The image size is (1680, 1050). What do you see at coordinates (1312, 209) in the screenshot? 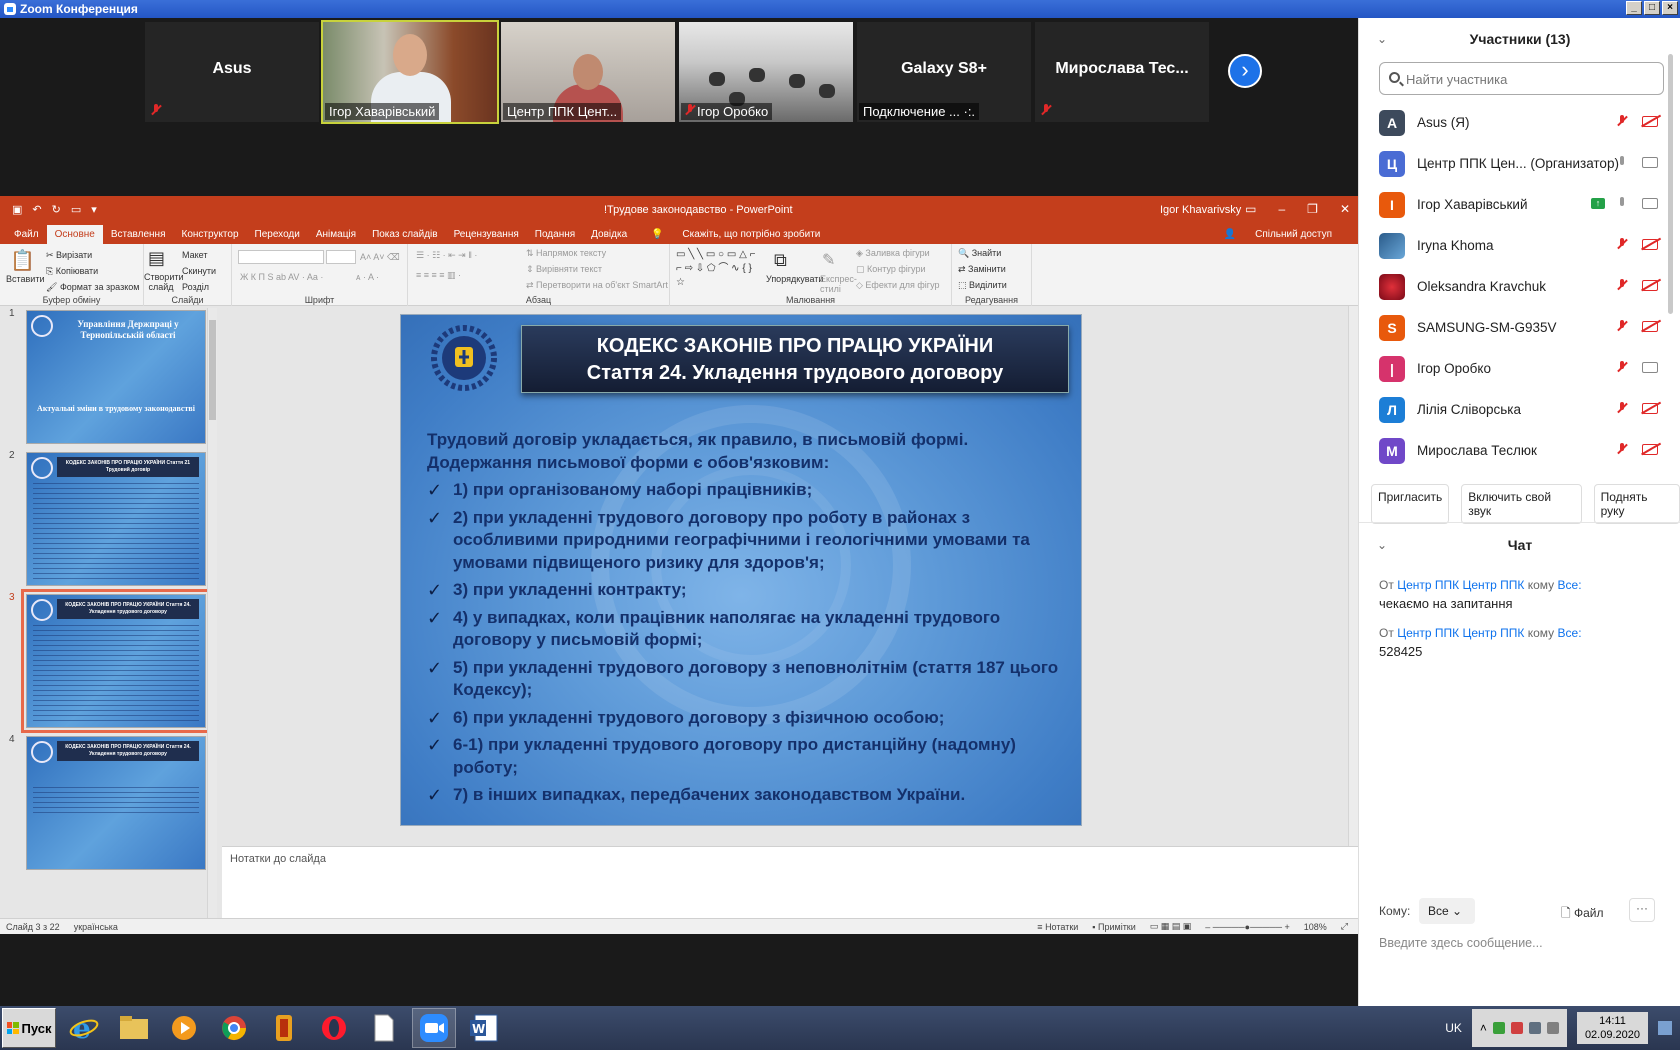
I see `ppt-restore-icon: ❐` at bounding box center [1312, 209].